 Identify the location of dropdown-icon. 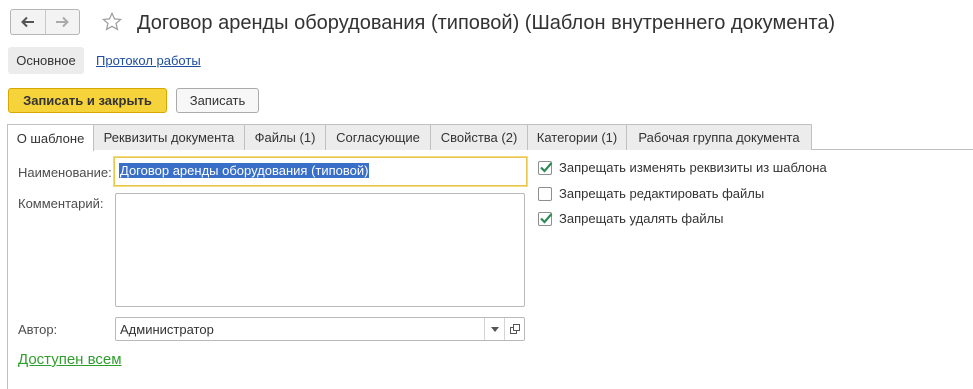
(494, 329).